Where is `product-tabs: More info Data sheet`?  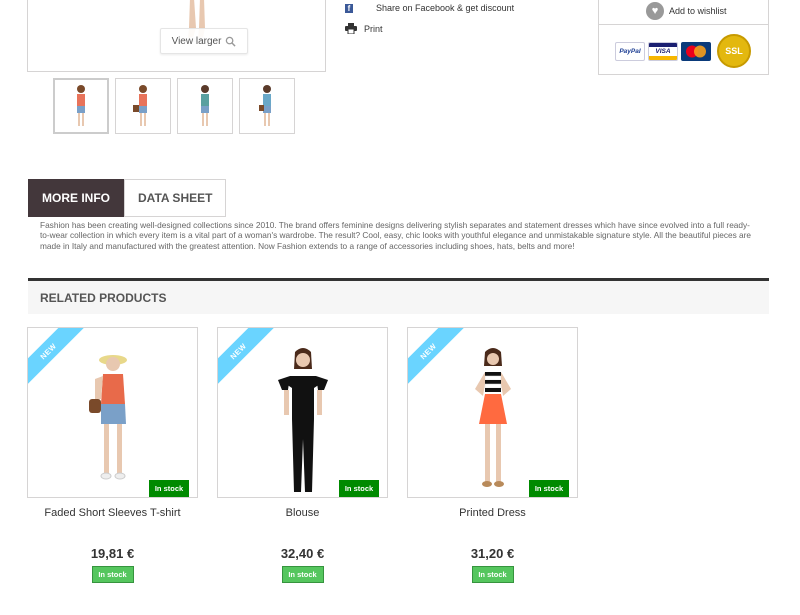 product-tabs: More info Data sheet is located at coordinates (127, 198).